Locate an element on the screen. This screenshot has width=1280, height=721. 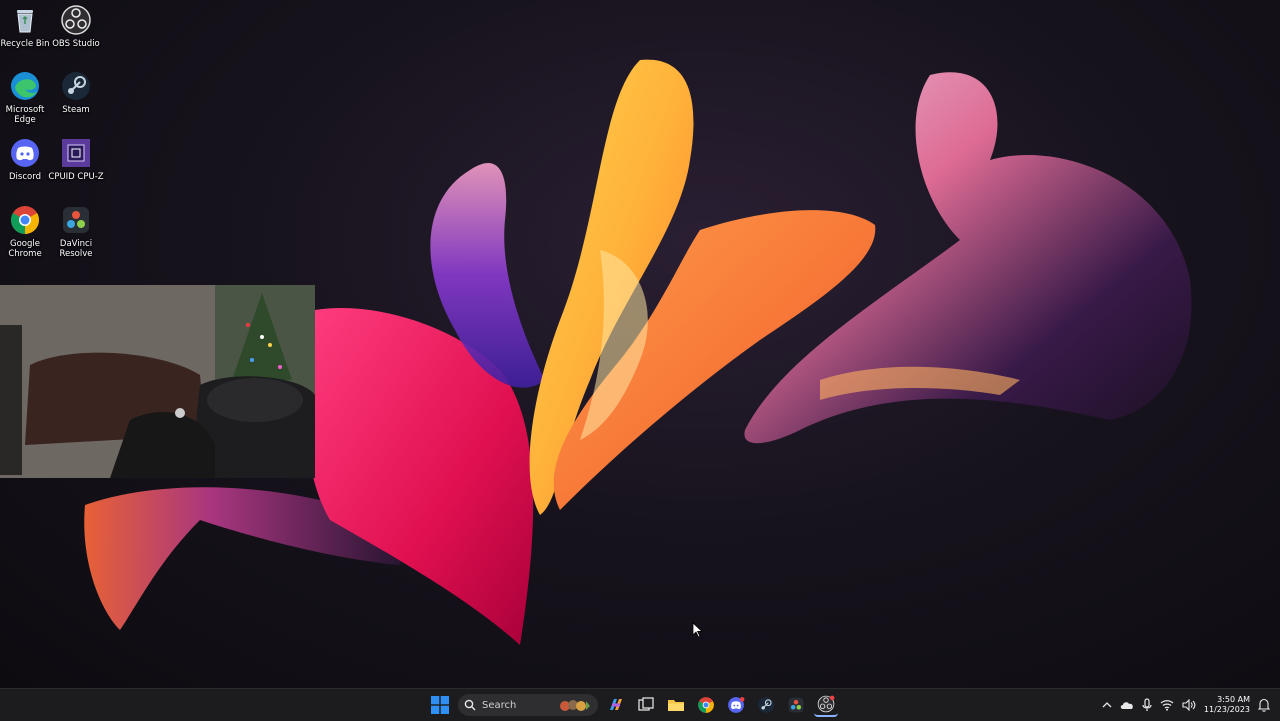
file-explorer-icon is located at coordinates (676, 705).